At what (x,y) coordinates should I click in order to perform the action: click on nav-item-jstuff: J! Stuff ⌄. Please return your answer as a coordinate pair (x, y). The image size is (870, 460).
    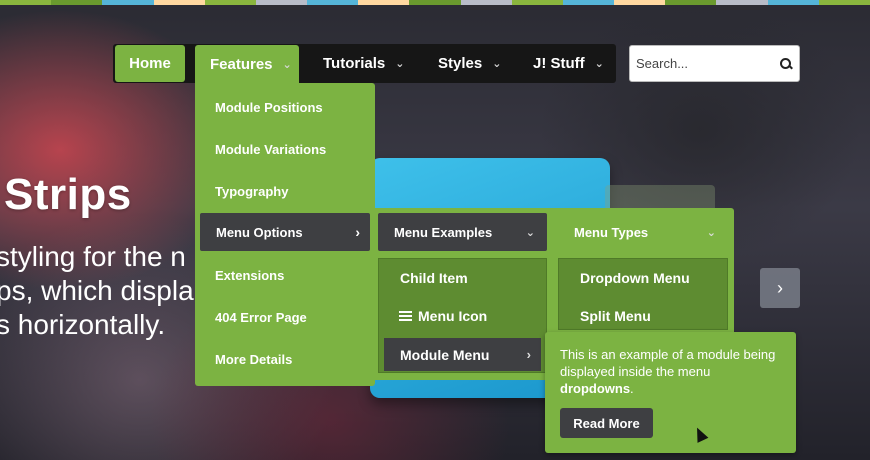
    Looking at the image, I should click on (568, 63).